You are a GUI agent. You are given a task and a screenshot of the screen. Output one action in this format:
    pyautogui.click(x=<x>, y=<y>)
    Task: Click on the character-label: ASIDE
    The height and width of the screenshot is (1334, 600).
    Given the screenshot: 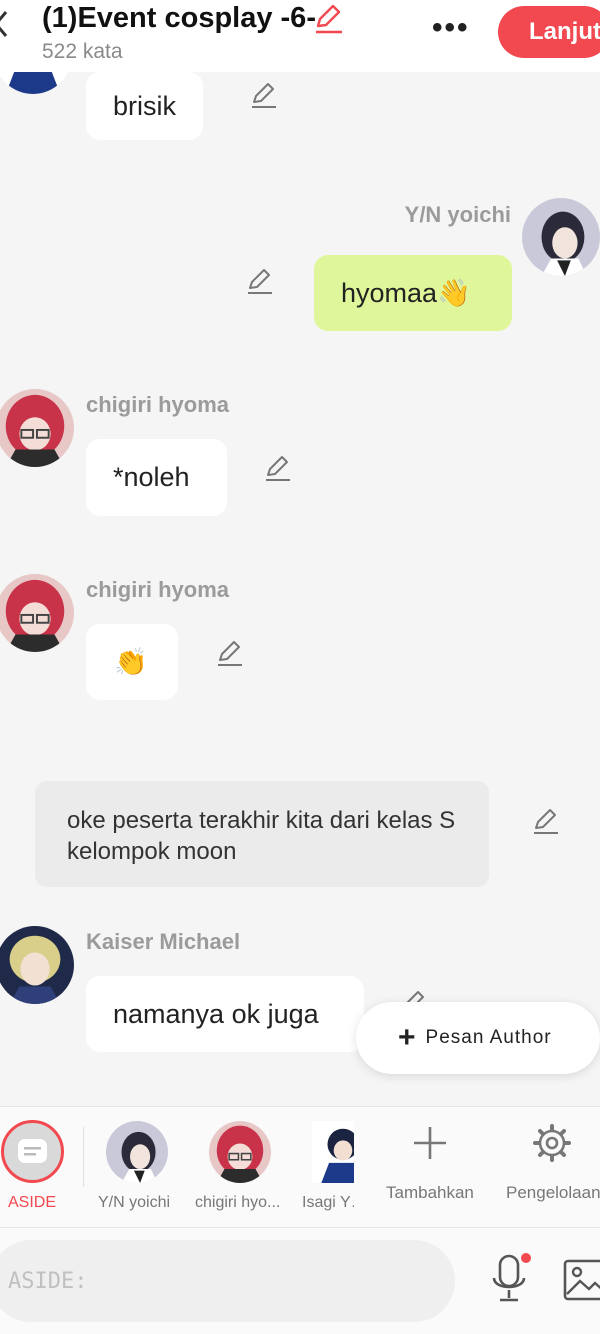 What is the action you would take?
    pyautogui.click(x=32, y=1202)
    